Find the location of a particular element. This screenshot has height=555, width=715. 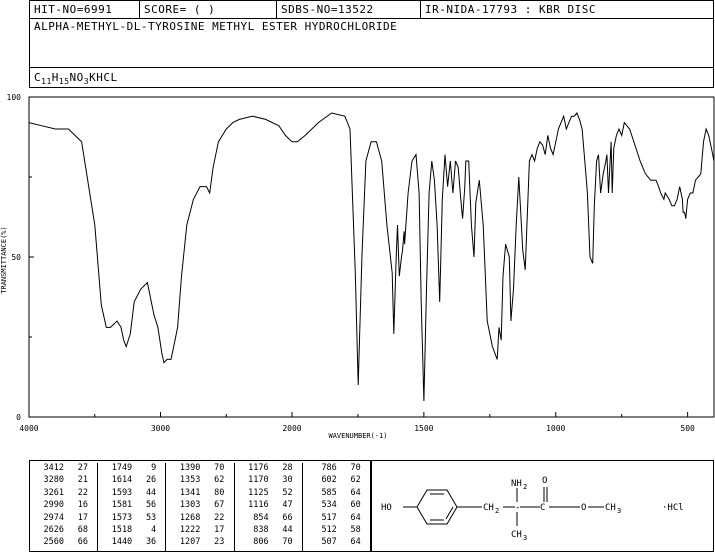

peak-transmittance: 21 is located at coordinates (82, 480).